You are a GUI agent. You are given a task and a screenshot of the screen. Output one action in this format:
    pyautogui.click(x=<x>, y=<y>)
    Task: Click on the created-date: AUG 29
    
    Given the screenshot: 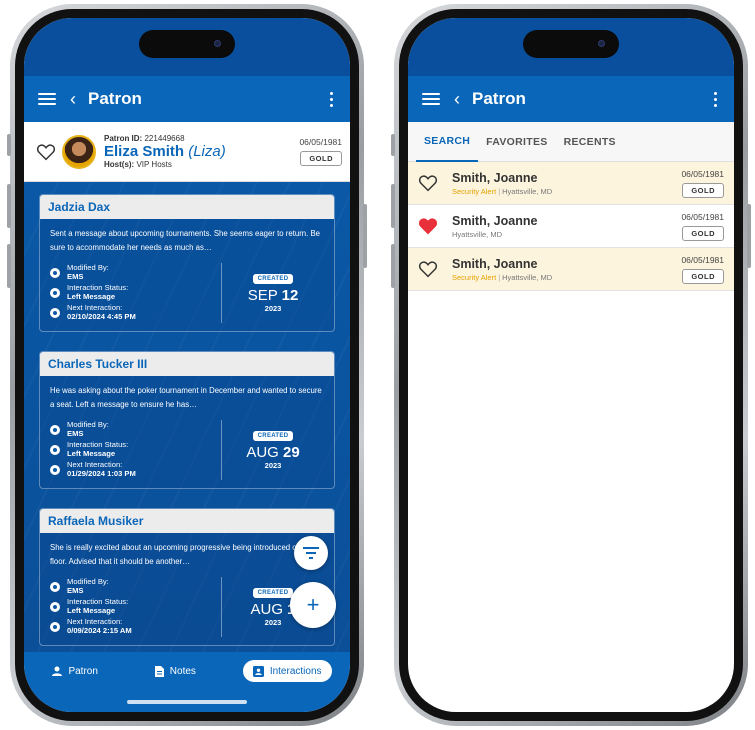 What is the action you would take?
    pyautogui.click(x=273, y=452)
    